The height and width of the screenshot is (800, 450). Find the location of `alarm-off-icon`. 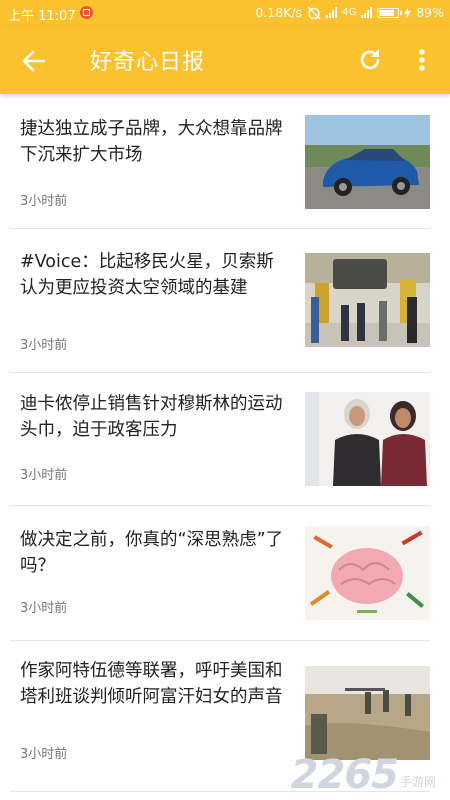

alarm-off-icon is located at coordinates (314, 12).